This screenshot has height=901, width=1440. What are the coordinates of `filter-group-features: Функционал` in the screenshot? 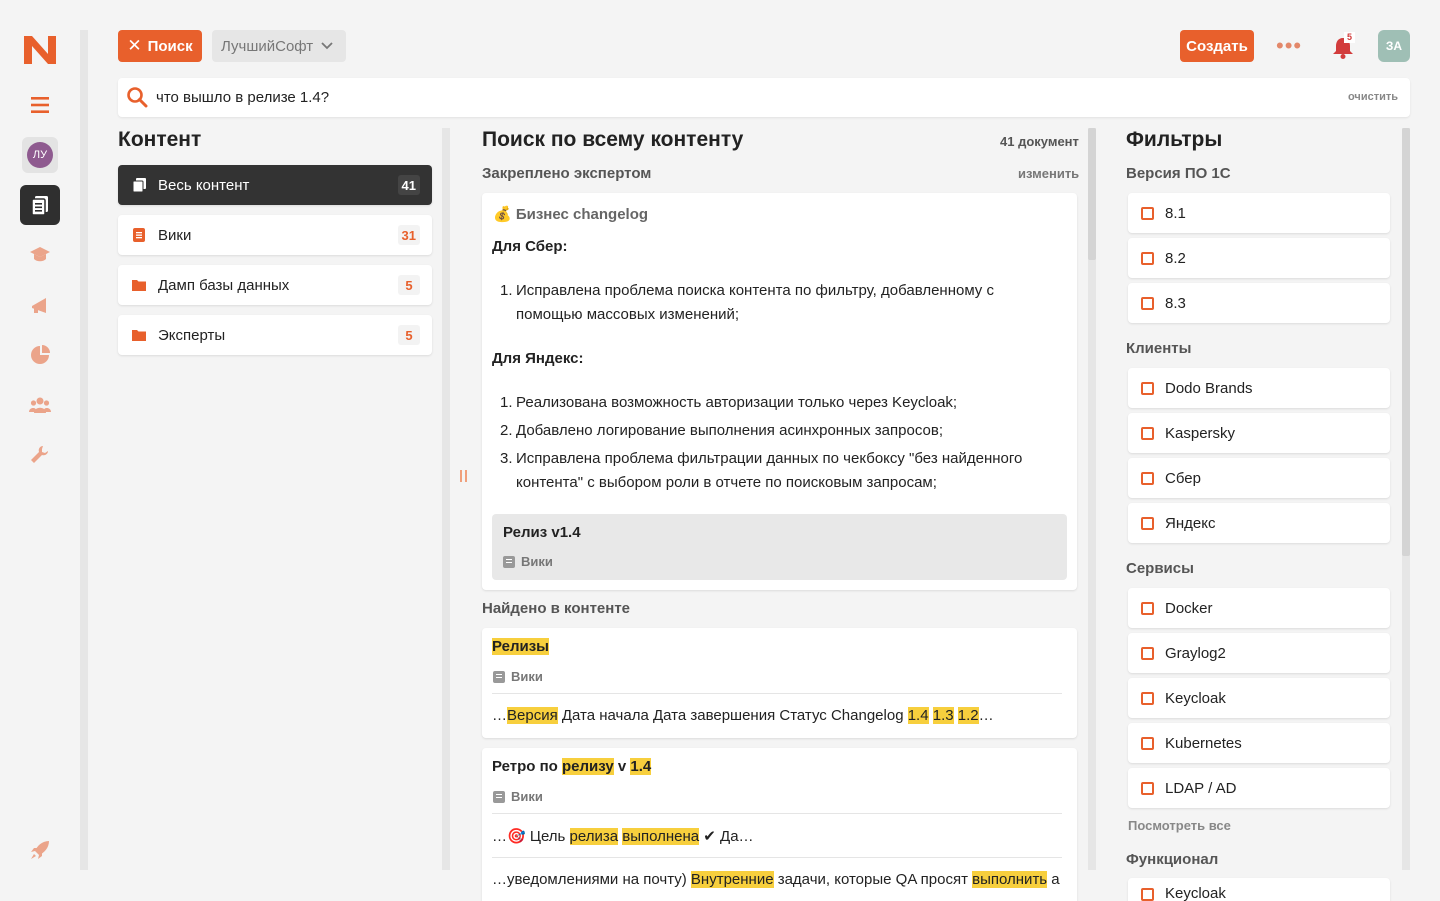 It's located at (1172, 859).